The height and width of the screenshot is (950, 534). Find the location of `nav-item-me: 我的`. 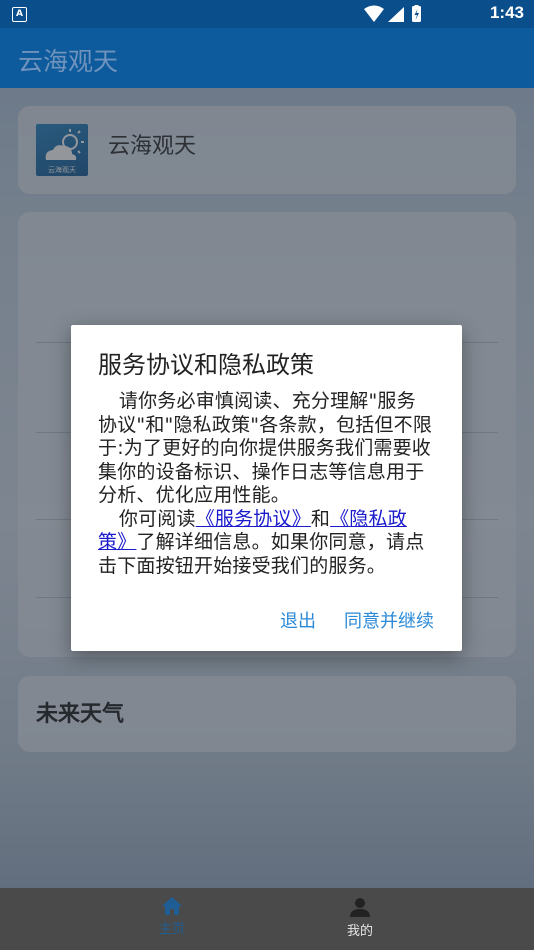

nav-item-me: 我的 is located at coordinates (360, 917).